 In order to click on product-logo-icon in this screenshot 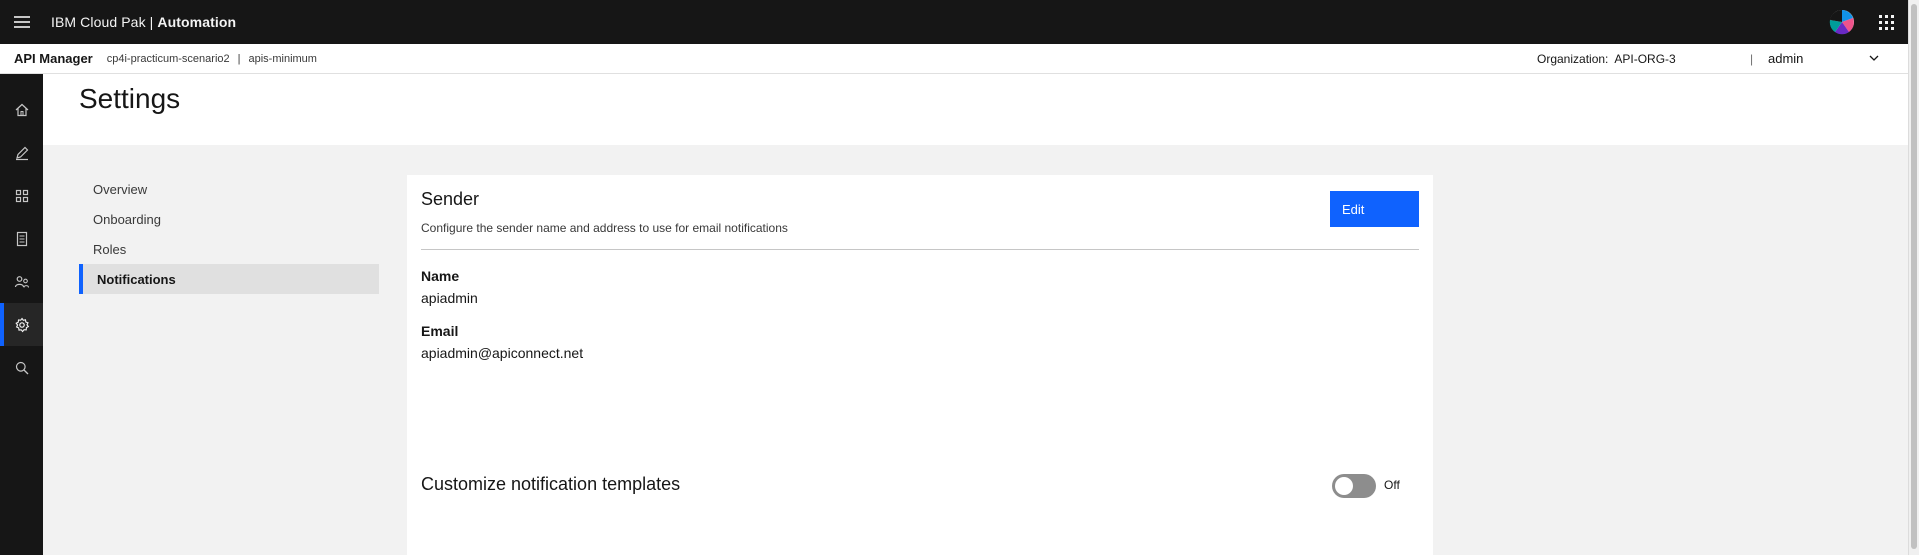, I will do `click(1842, 22)`.